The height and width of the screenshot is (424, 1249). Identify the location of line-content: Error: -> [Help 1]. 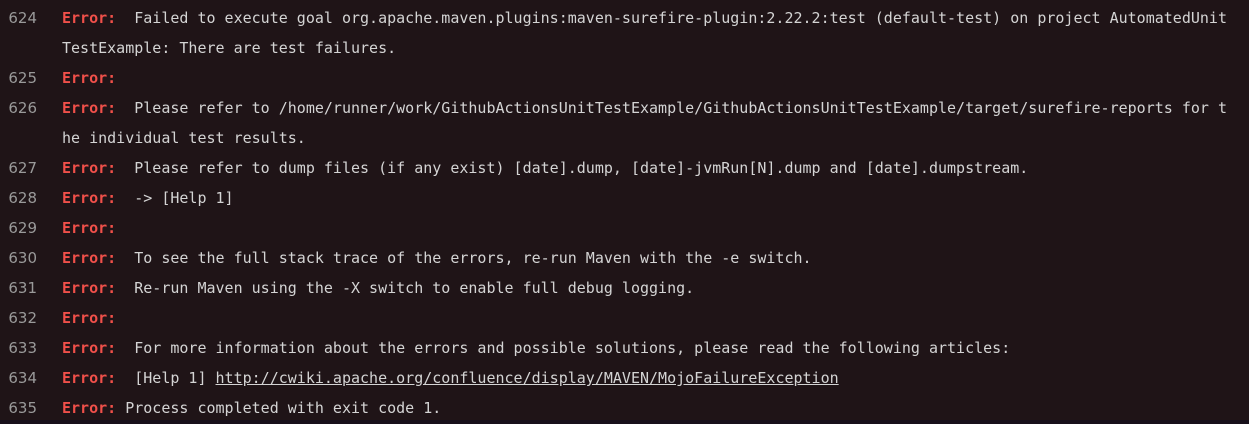
(655, 198).